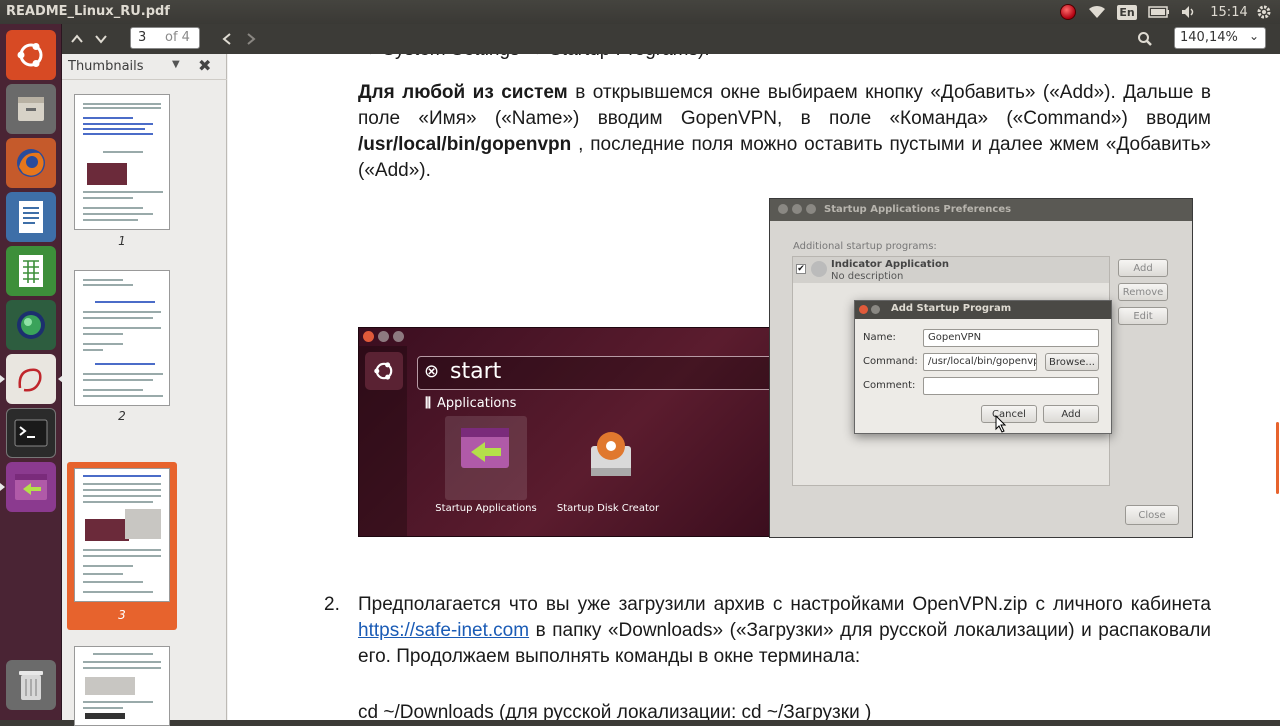  What do you see at coordinates (176, 64) in the screenshot?
I see `caret-down-icon: ▼` at bounding box center [176, 64].